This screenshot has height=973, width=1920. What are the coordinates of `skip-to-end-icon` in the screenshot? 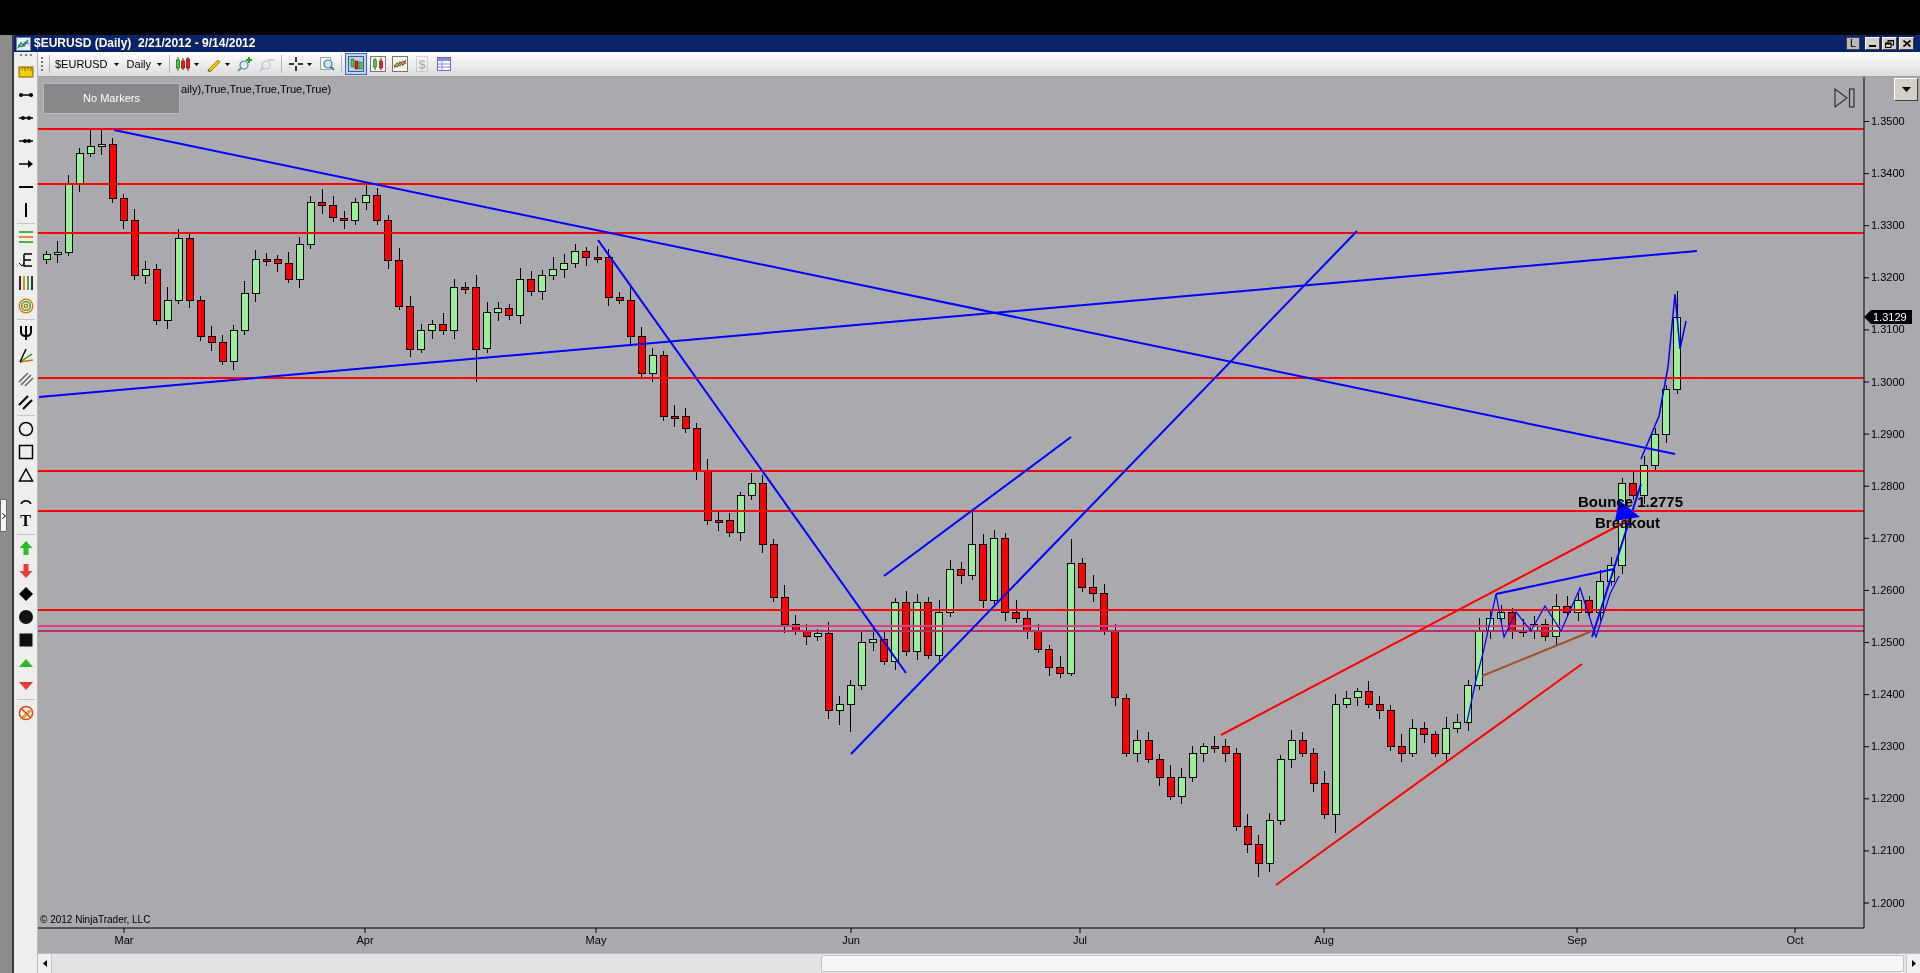 It's located at (1844, 98).